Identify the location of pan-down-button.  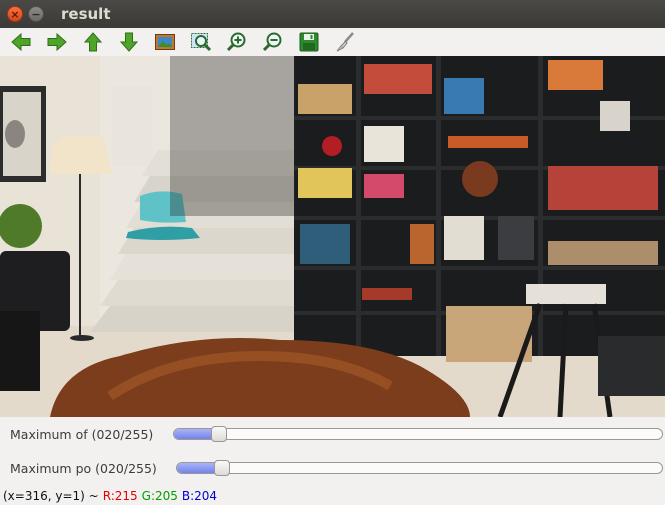
(129, 42).